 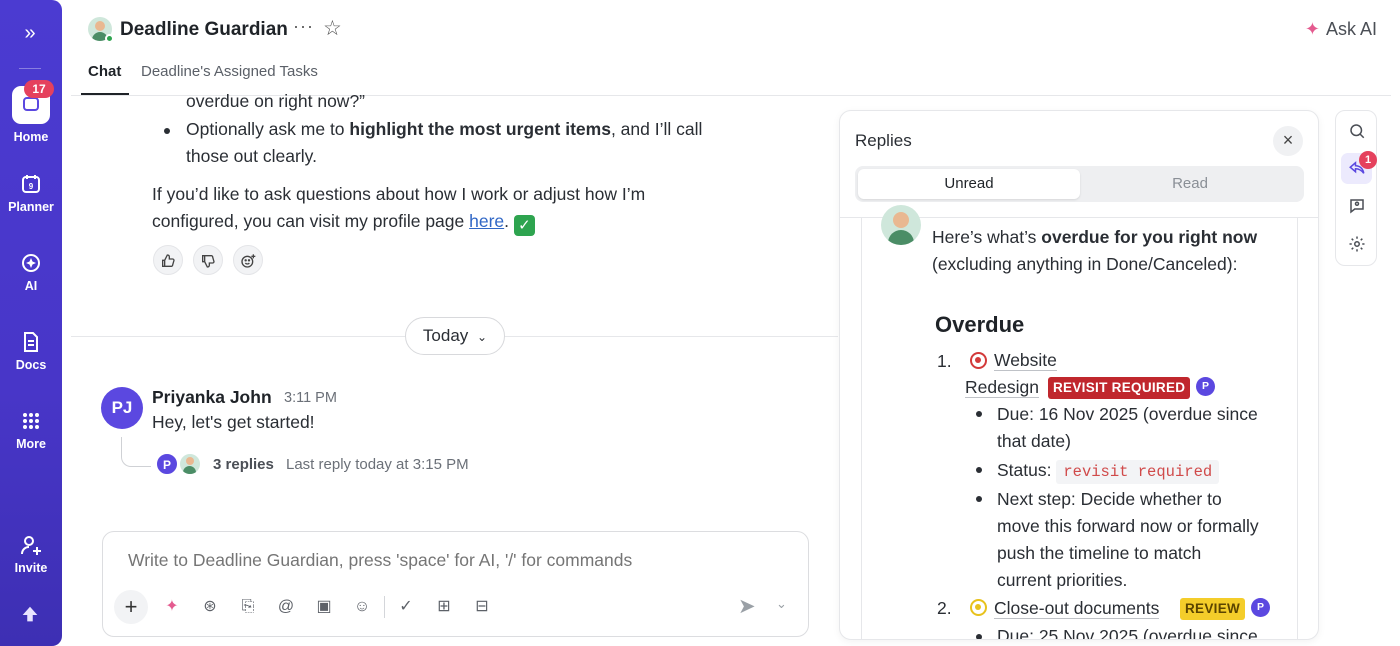 I want to click on send-icon: ➤, so click(x=747, y=606).